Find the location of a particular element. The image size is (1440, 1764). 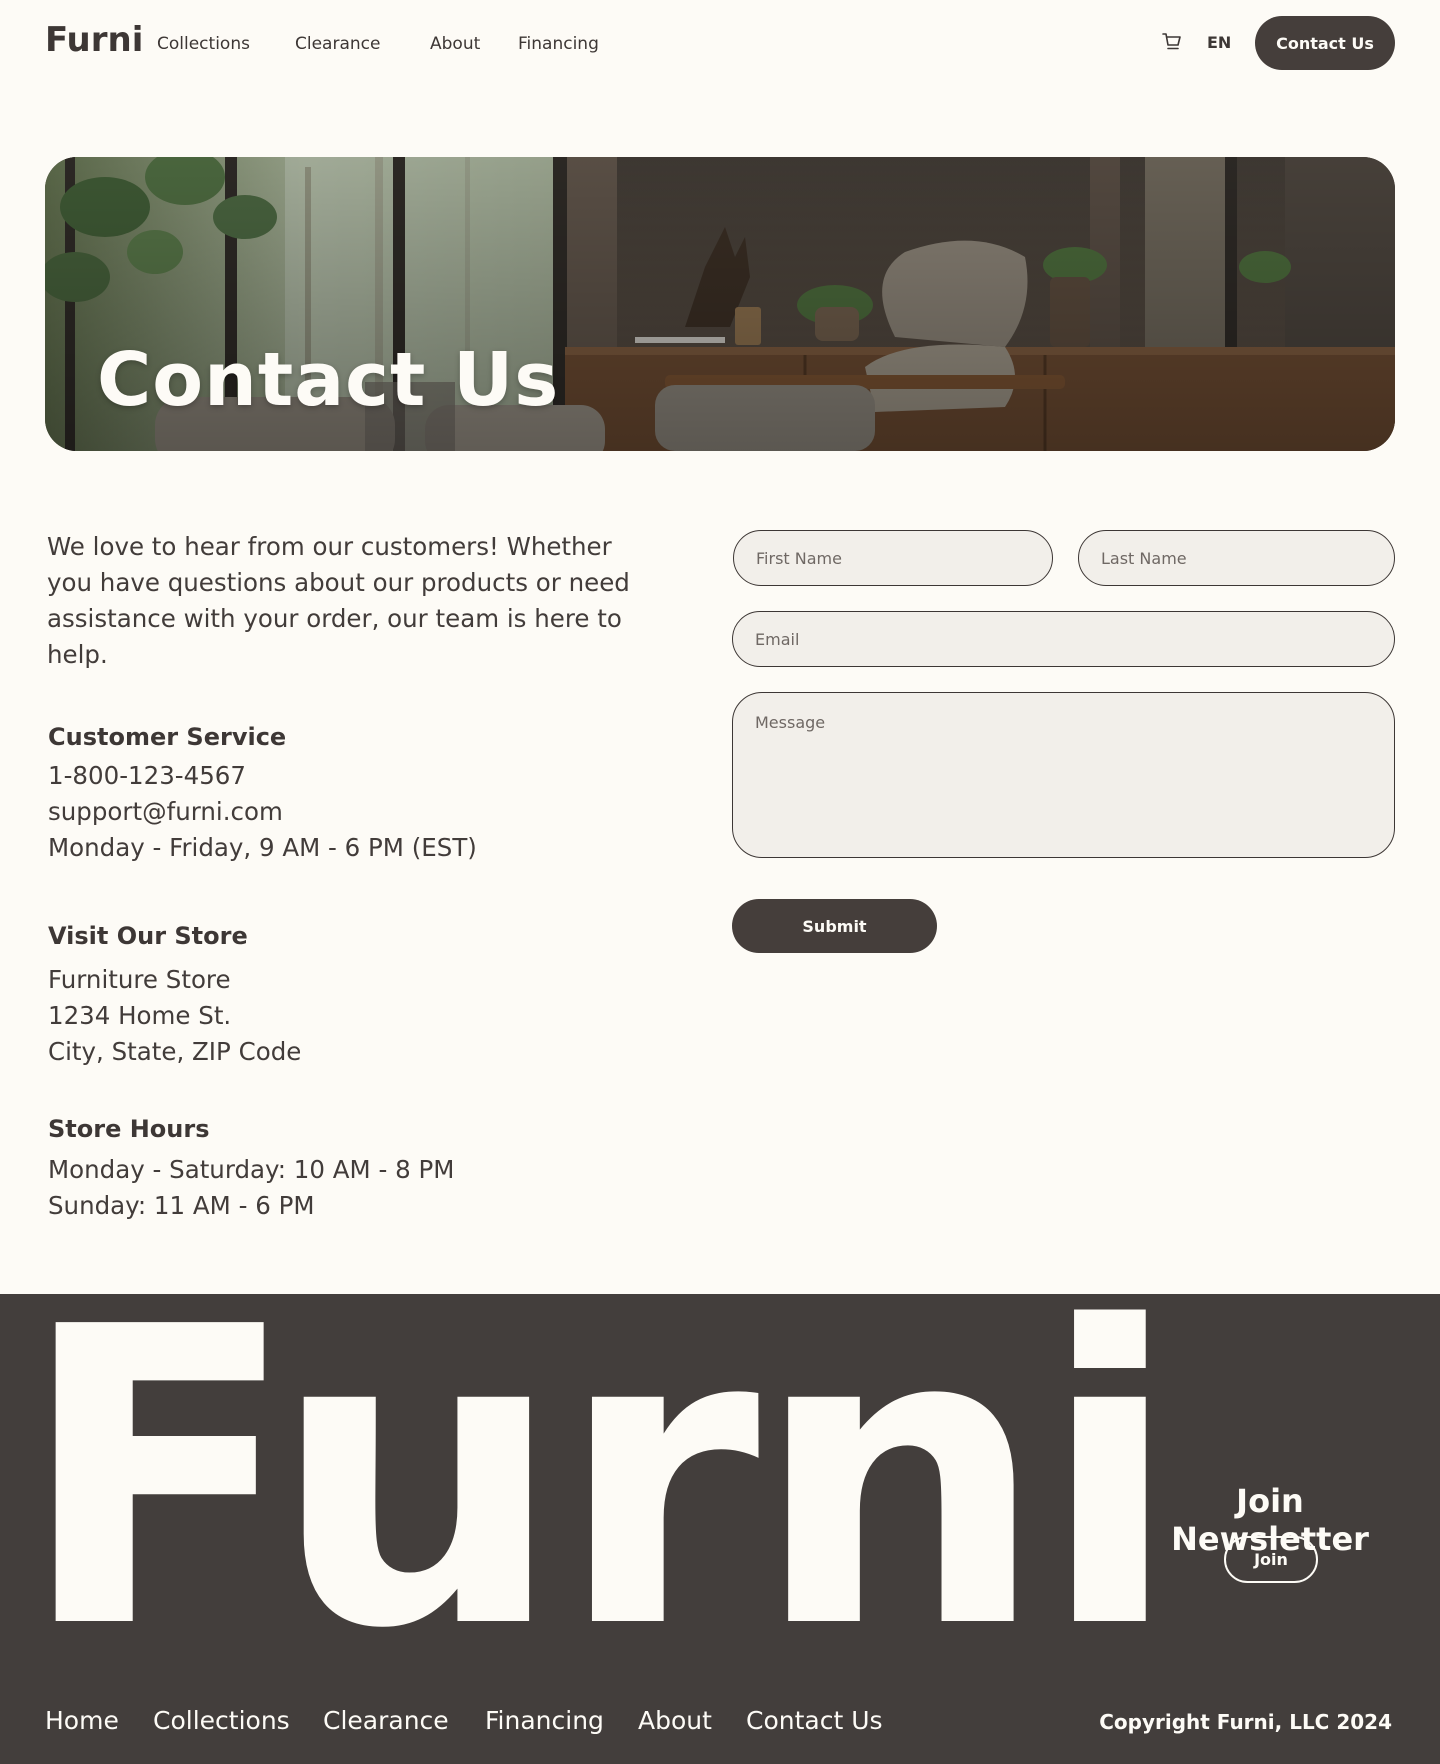

language-selector: EN is located at coordinates (1219, 42).